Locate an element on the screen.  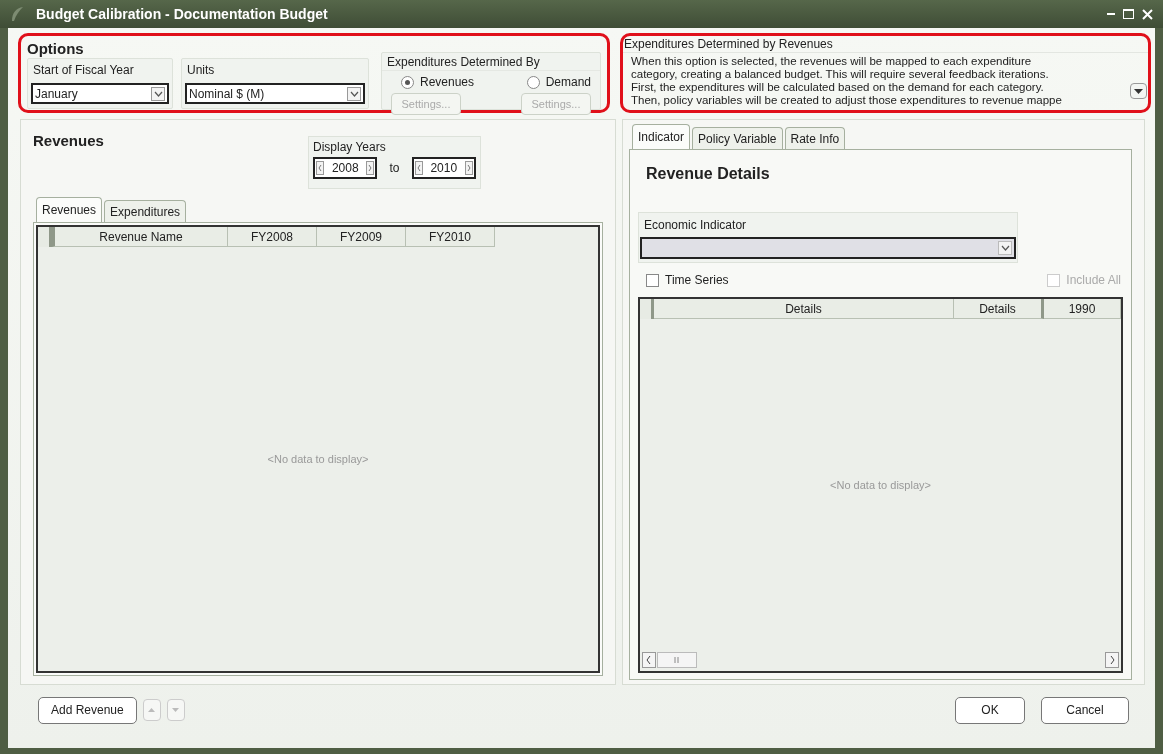
cancel-button: Cancel is located at coordinates (1085, 710).